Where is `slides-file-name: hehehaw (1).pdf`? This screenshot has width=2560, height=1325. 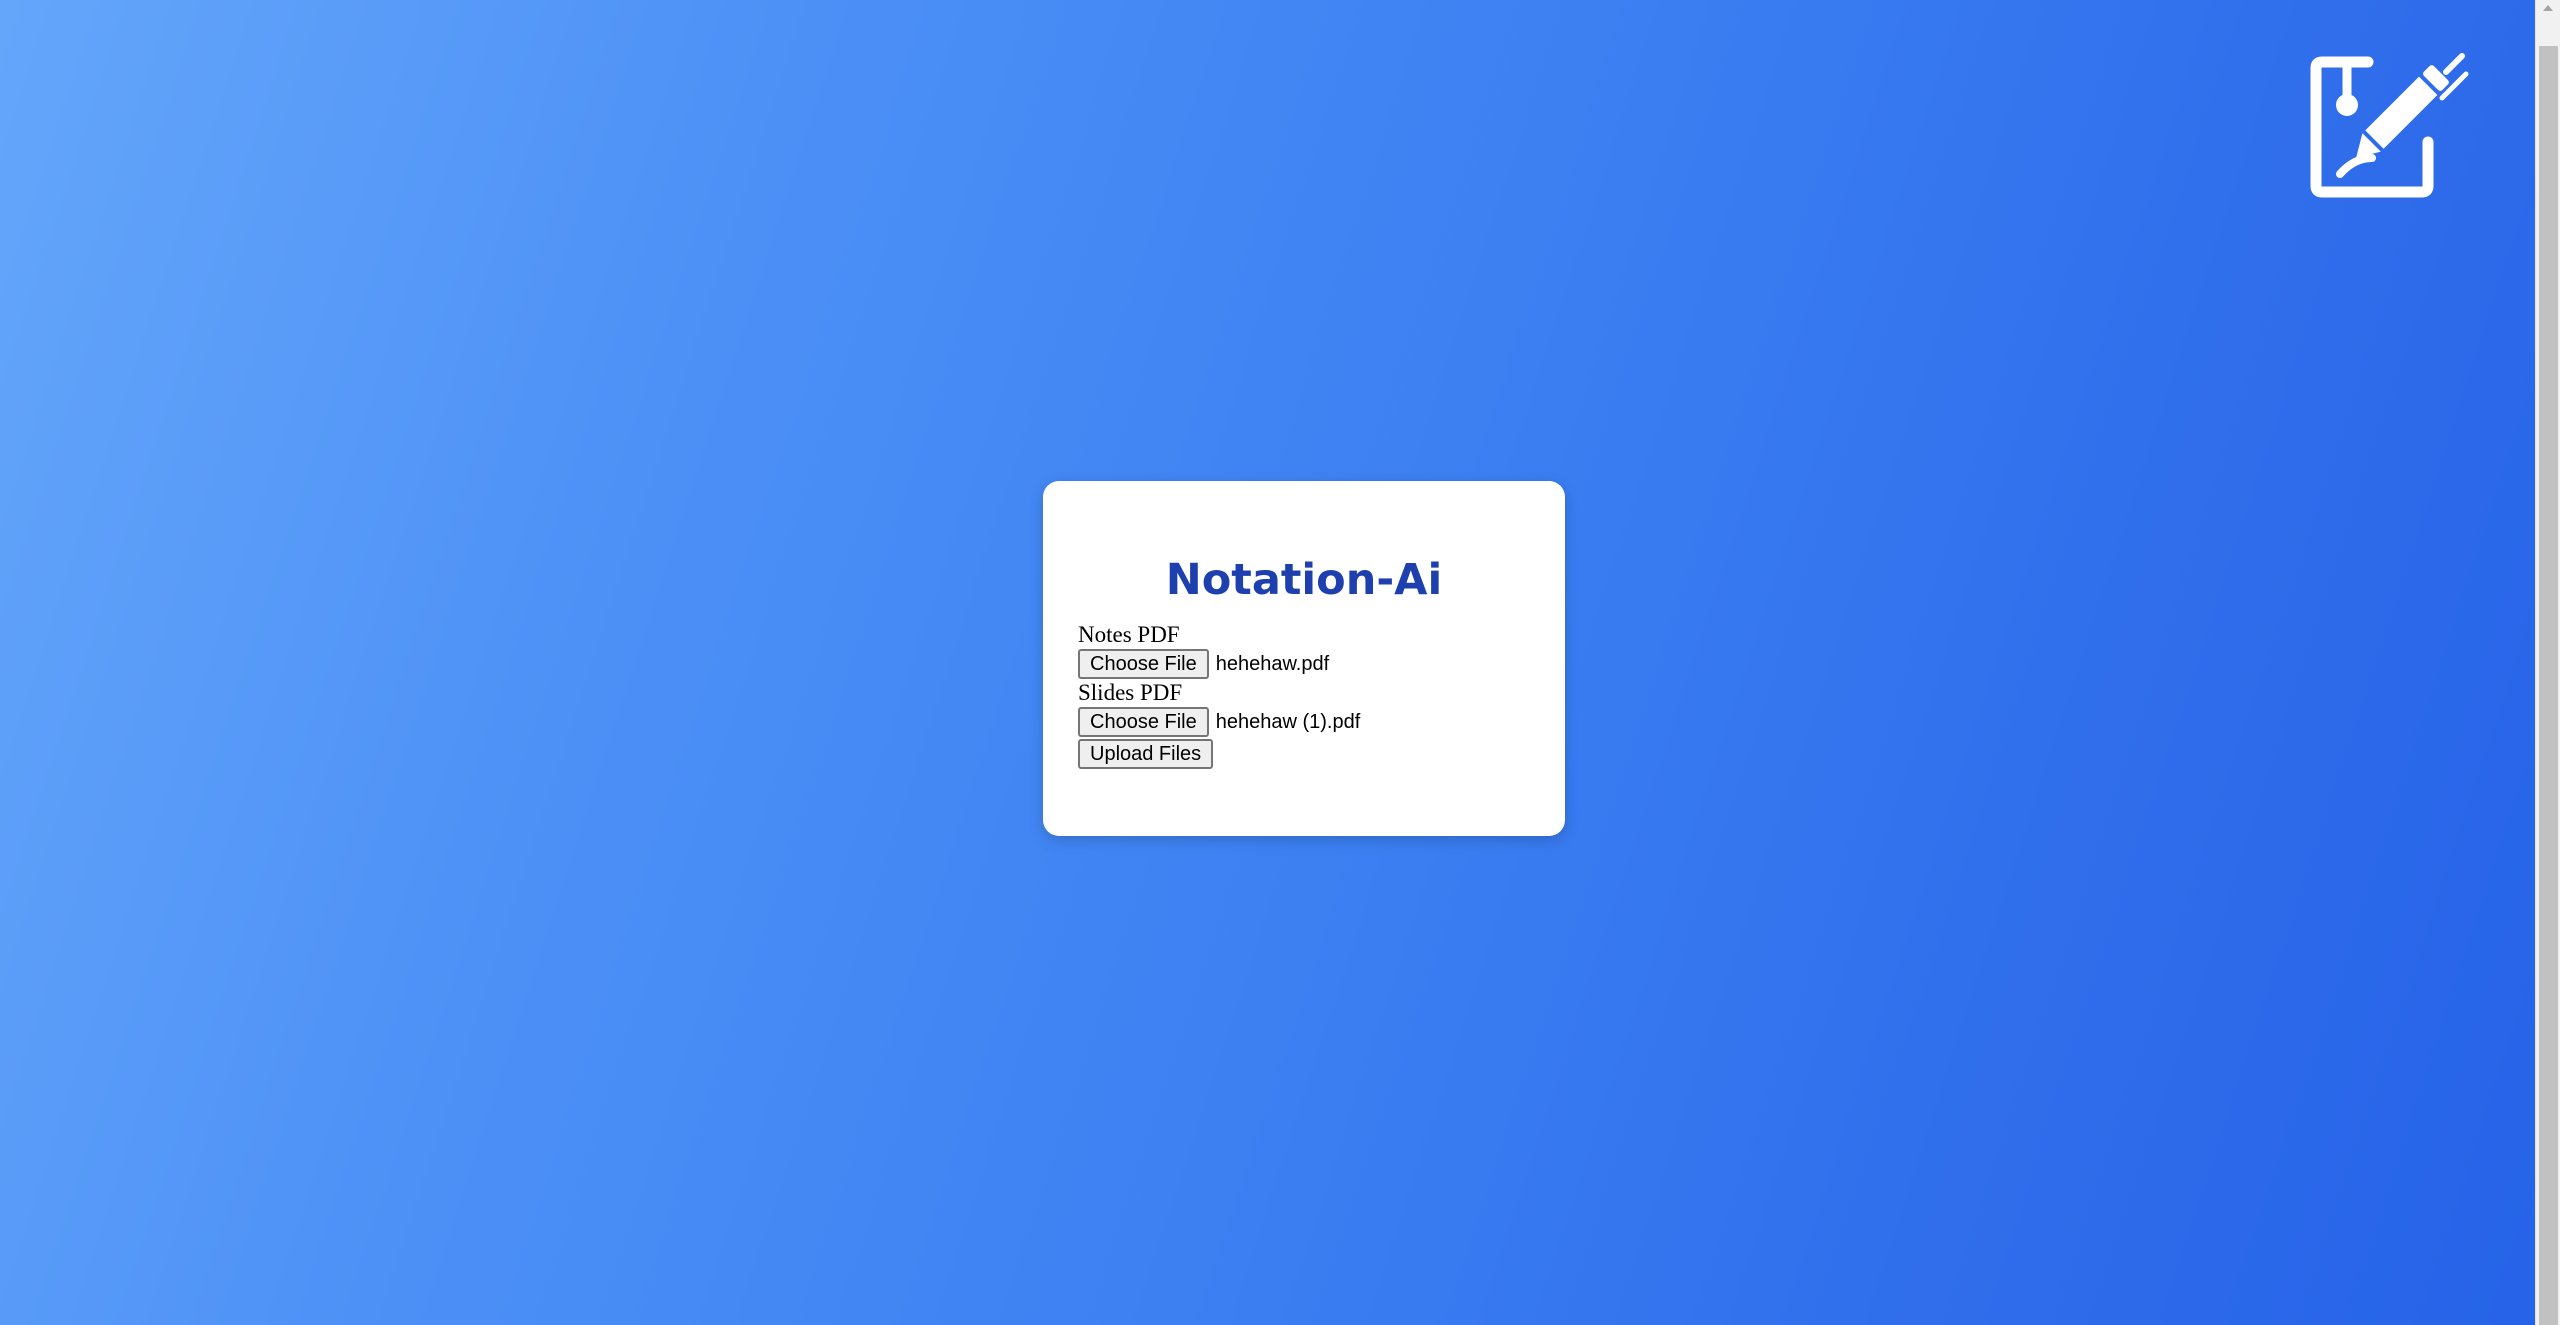 slides-file-name: hehehaw (1).pdf is located at coordinates (1288, 721).